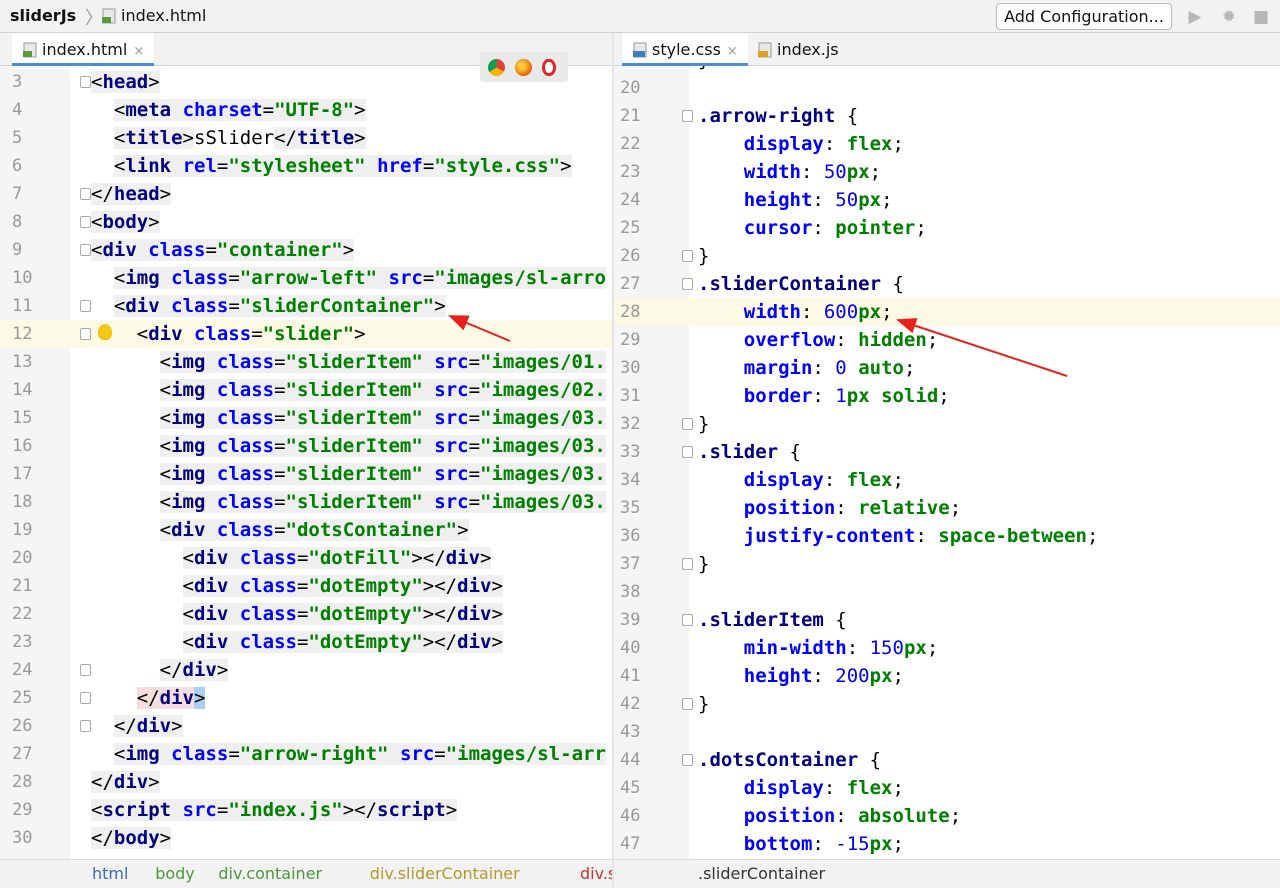 The width and height of the screenshot is (1280, 888). I want to click on code-line: justify-content: space-between;, so click(898, 536).